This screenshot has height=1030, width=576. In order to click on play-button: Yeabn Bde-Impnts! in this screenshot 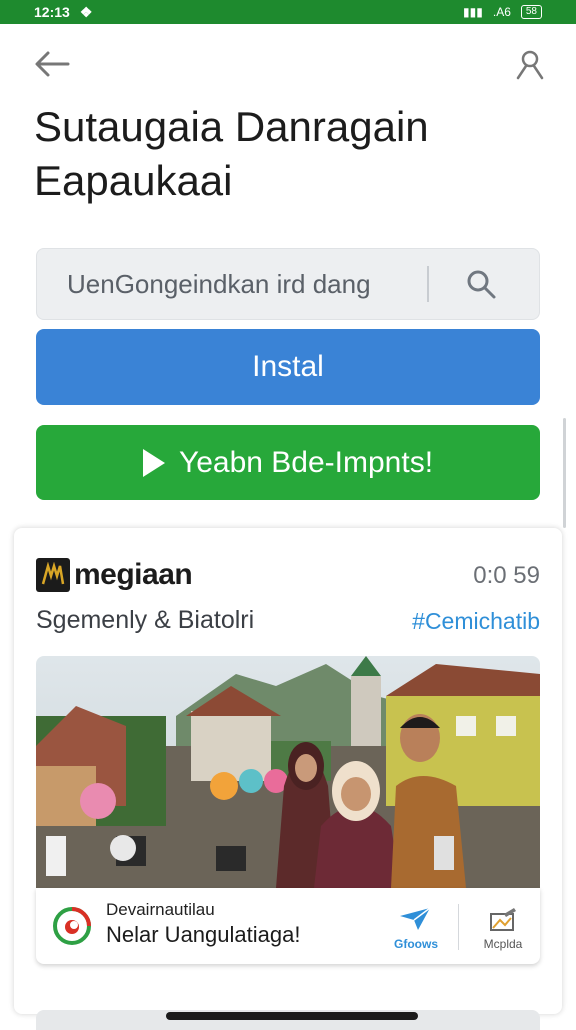, I will do `click(288, 462)`.